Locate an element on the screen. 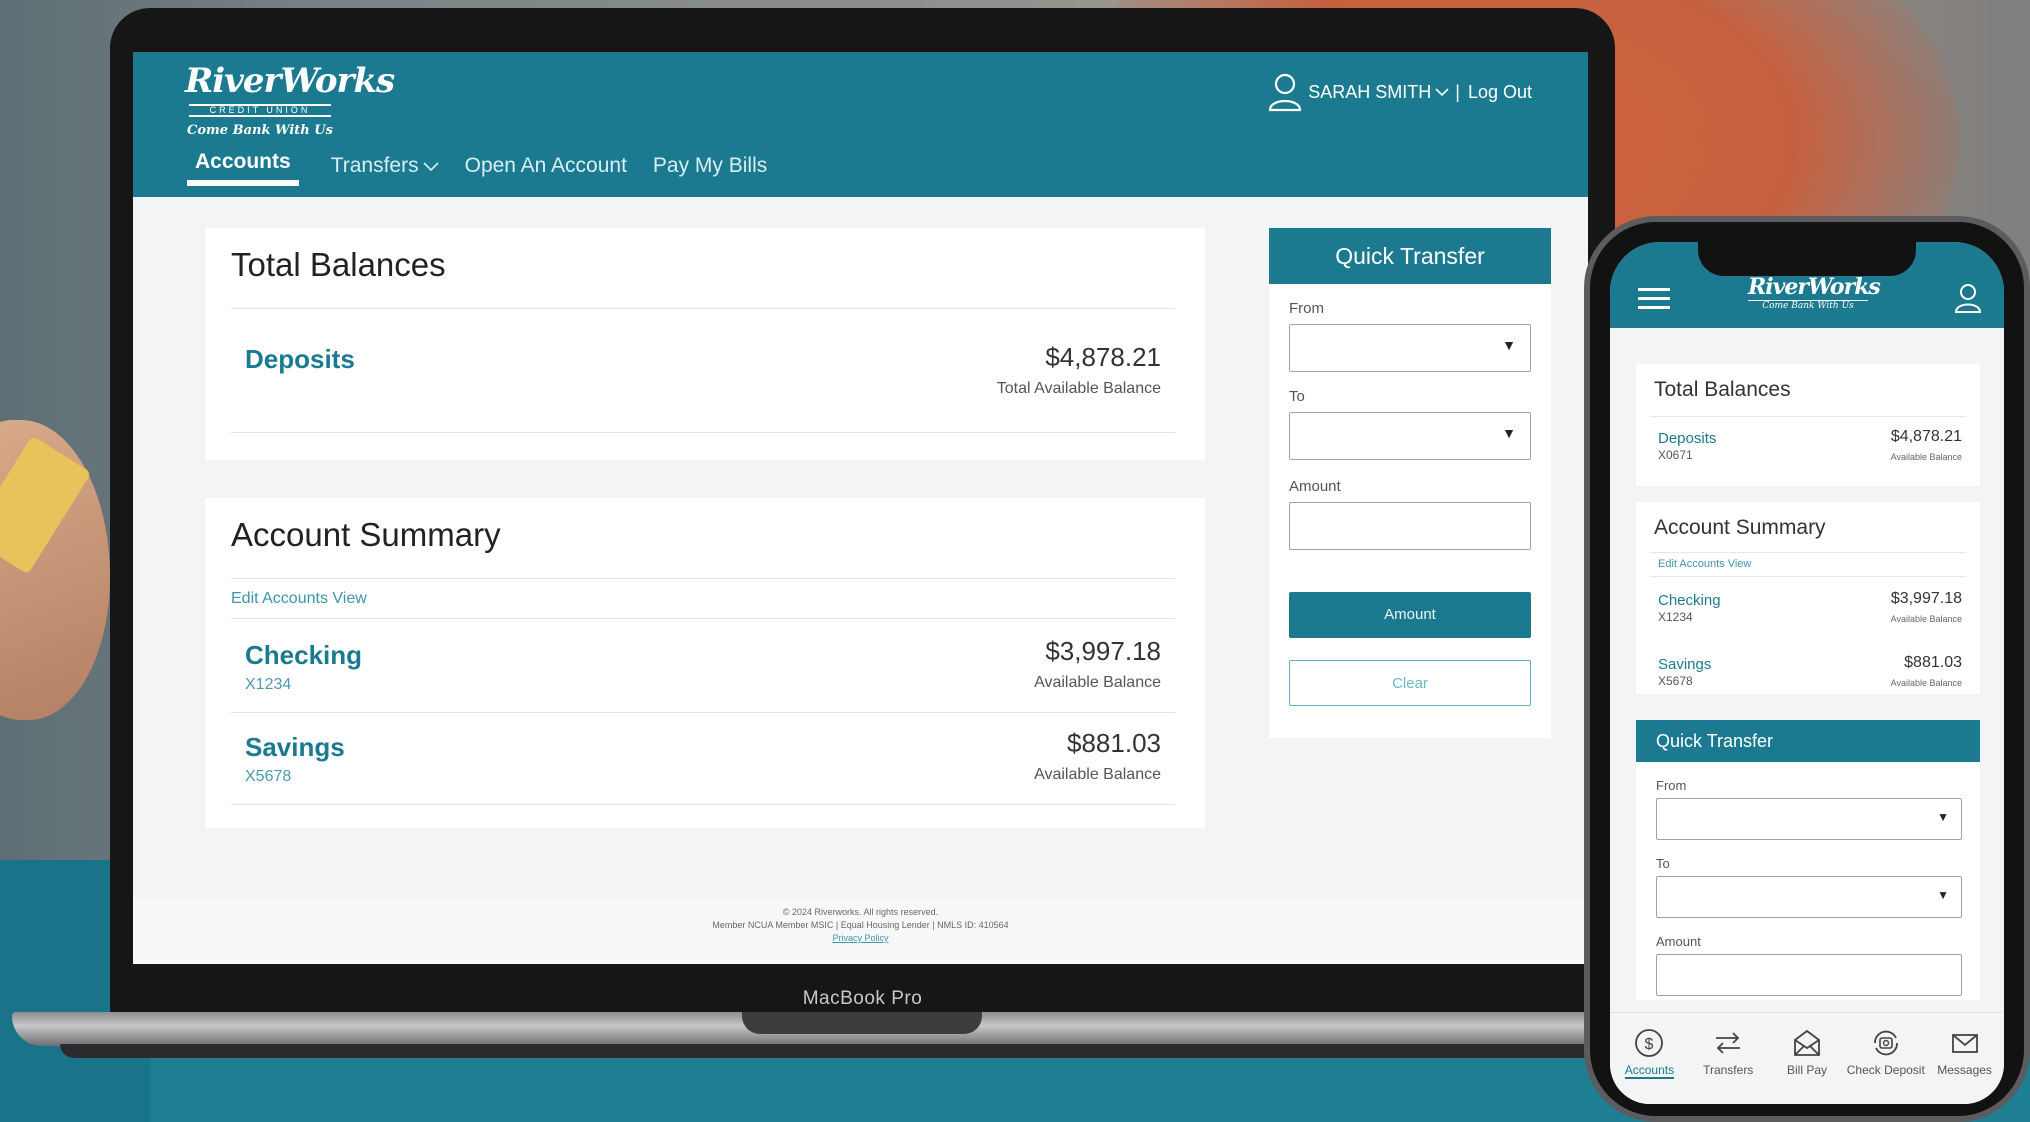  phone-to-label: To is located at coordinates (1663, 863).